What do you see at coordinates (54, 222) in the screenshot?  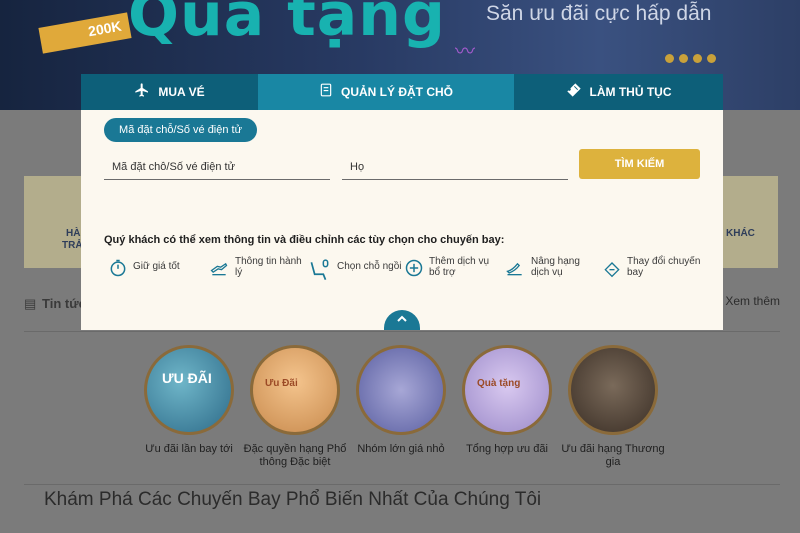 I see `side-card-left: HÀ TRẢ` at bounding box center [54, 222].